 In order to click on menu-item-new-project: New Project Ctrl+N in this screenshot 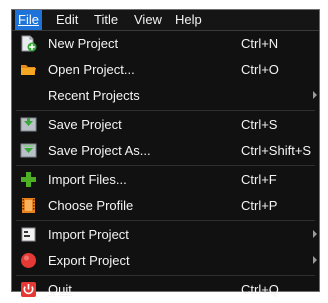, I will do `click(165, 44)`.